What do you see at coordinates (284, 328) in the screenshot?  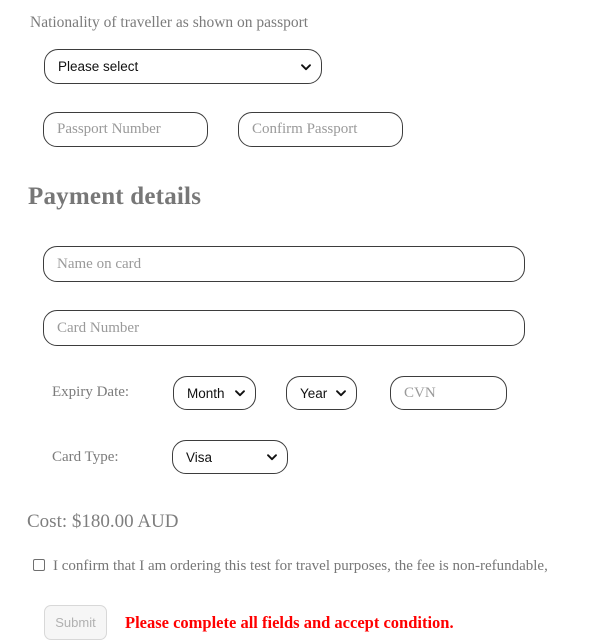 I see `card-number-input` at bounding box center [284, 328].